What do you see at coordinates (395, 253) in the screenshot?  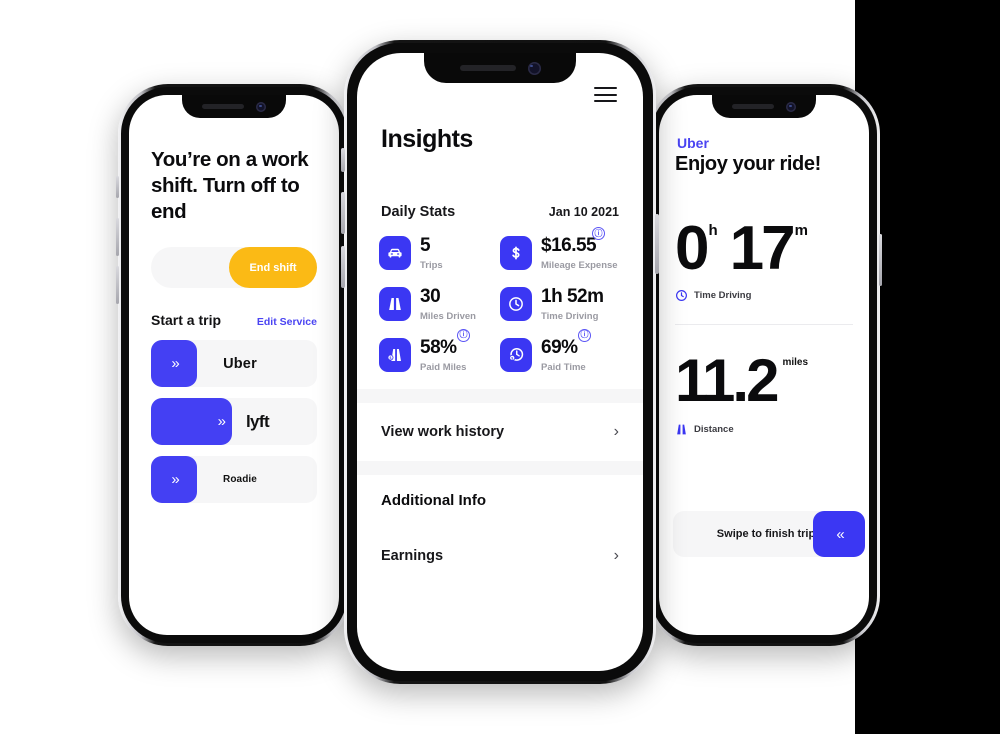 I see `car-icon` at bounding box center [395, 253].